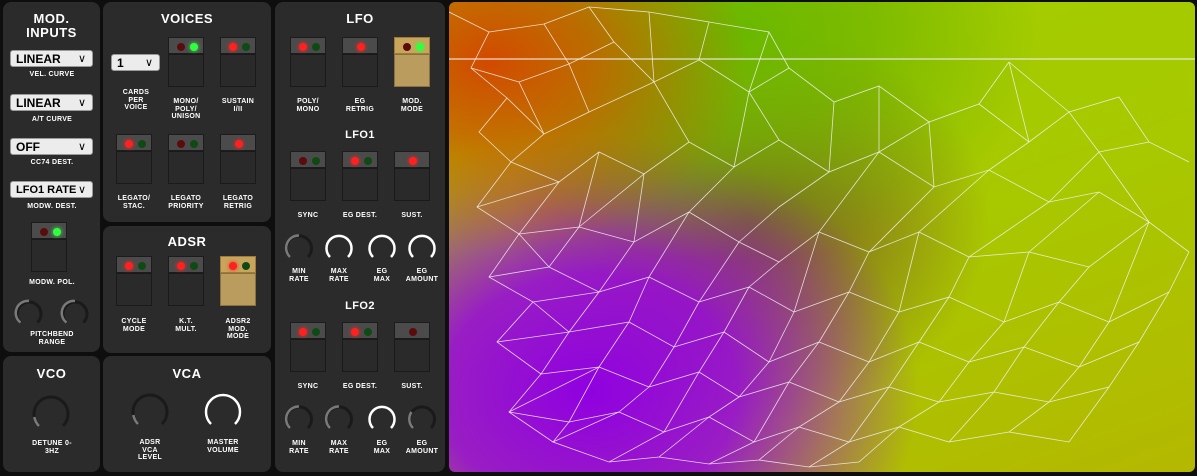 The width and height of the screenshot is (1197, 476). Describe the element at coordinates (308, 105) in the screenshot. I see `poly-mono-label: POLY/ MONO` at that location.